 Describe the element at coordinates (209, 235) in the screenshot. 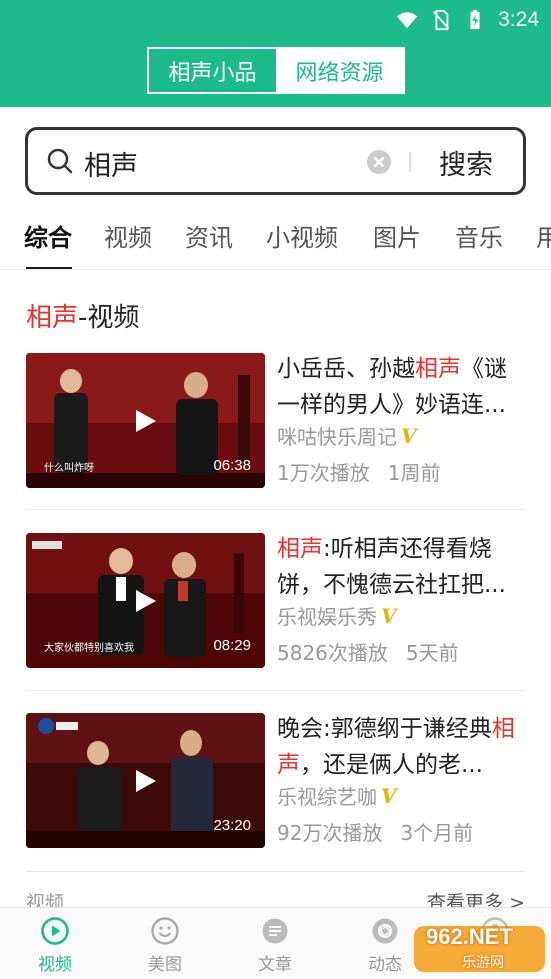

I see `tab-news: 资讯` at that location.